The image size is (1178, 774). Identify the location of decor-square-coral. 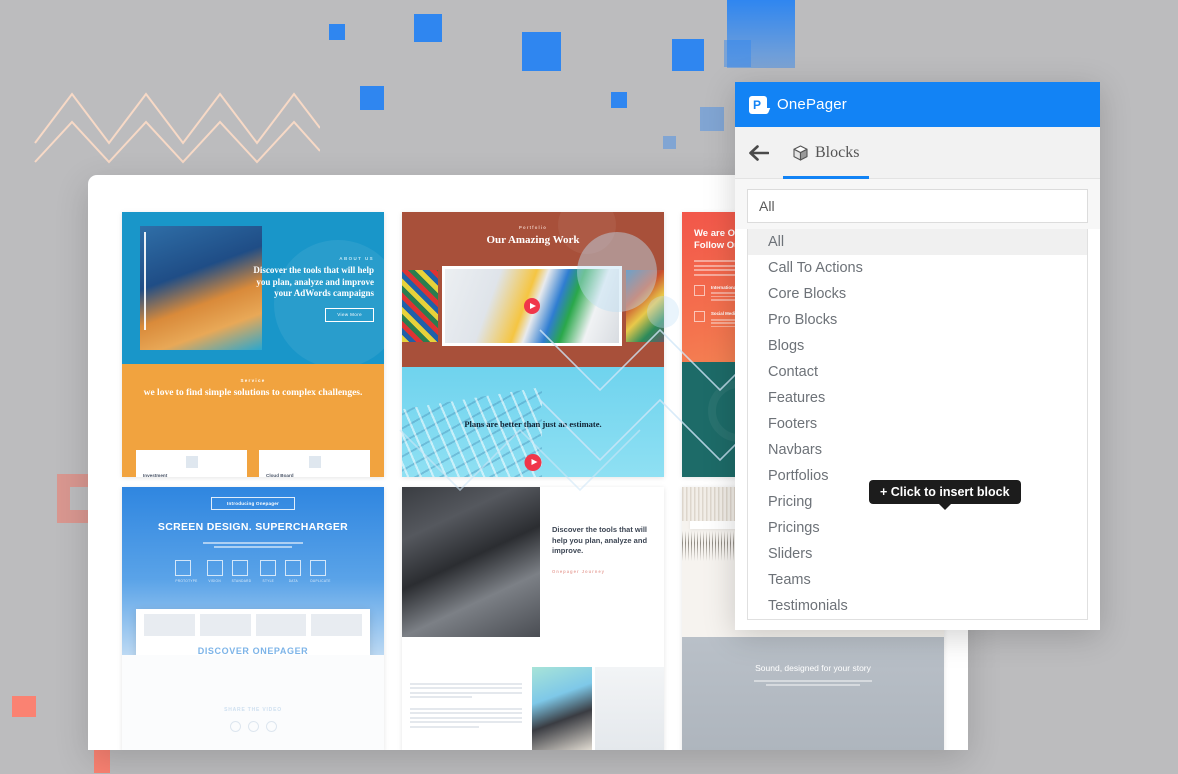
(24, 706).